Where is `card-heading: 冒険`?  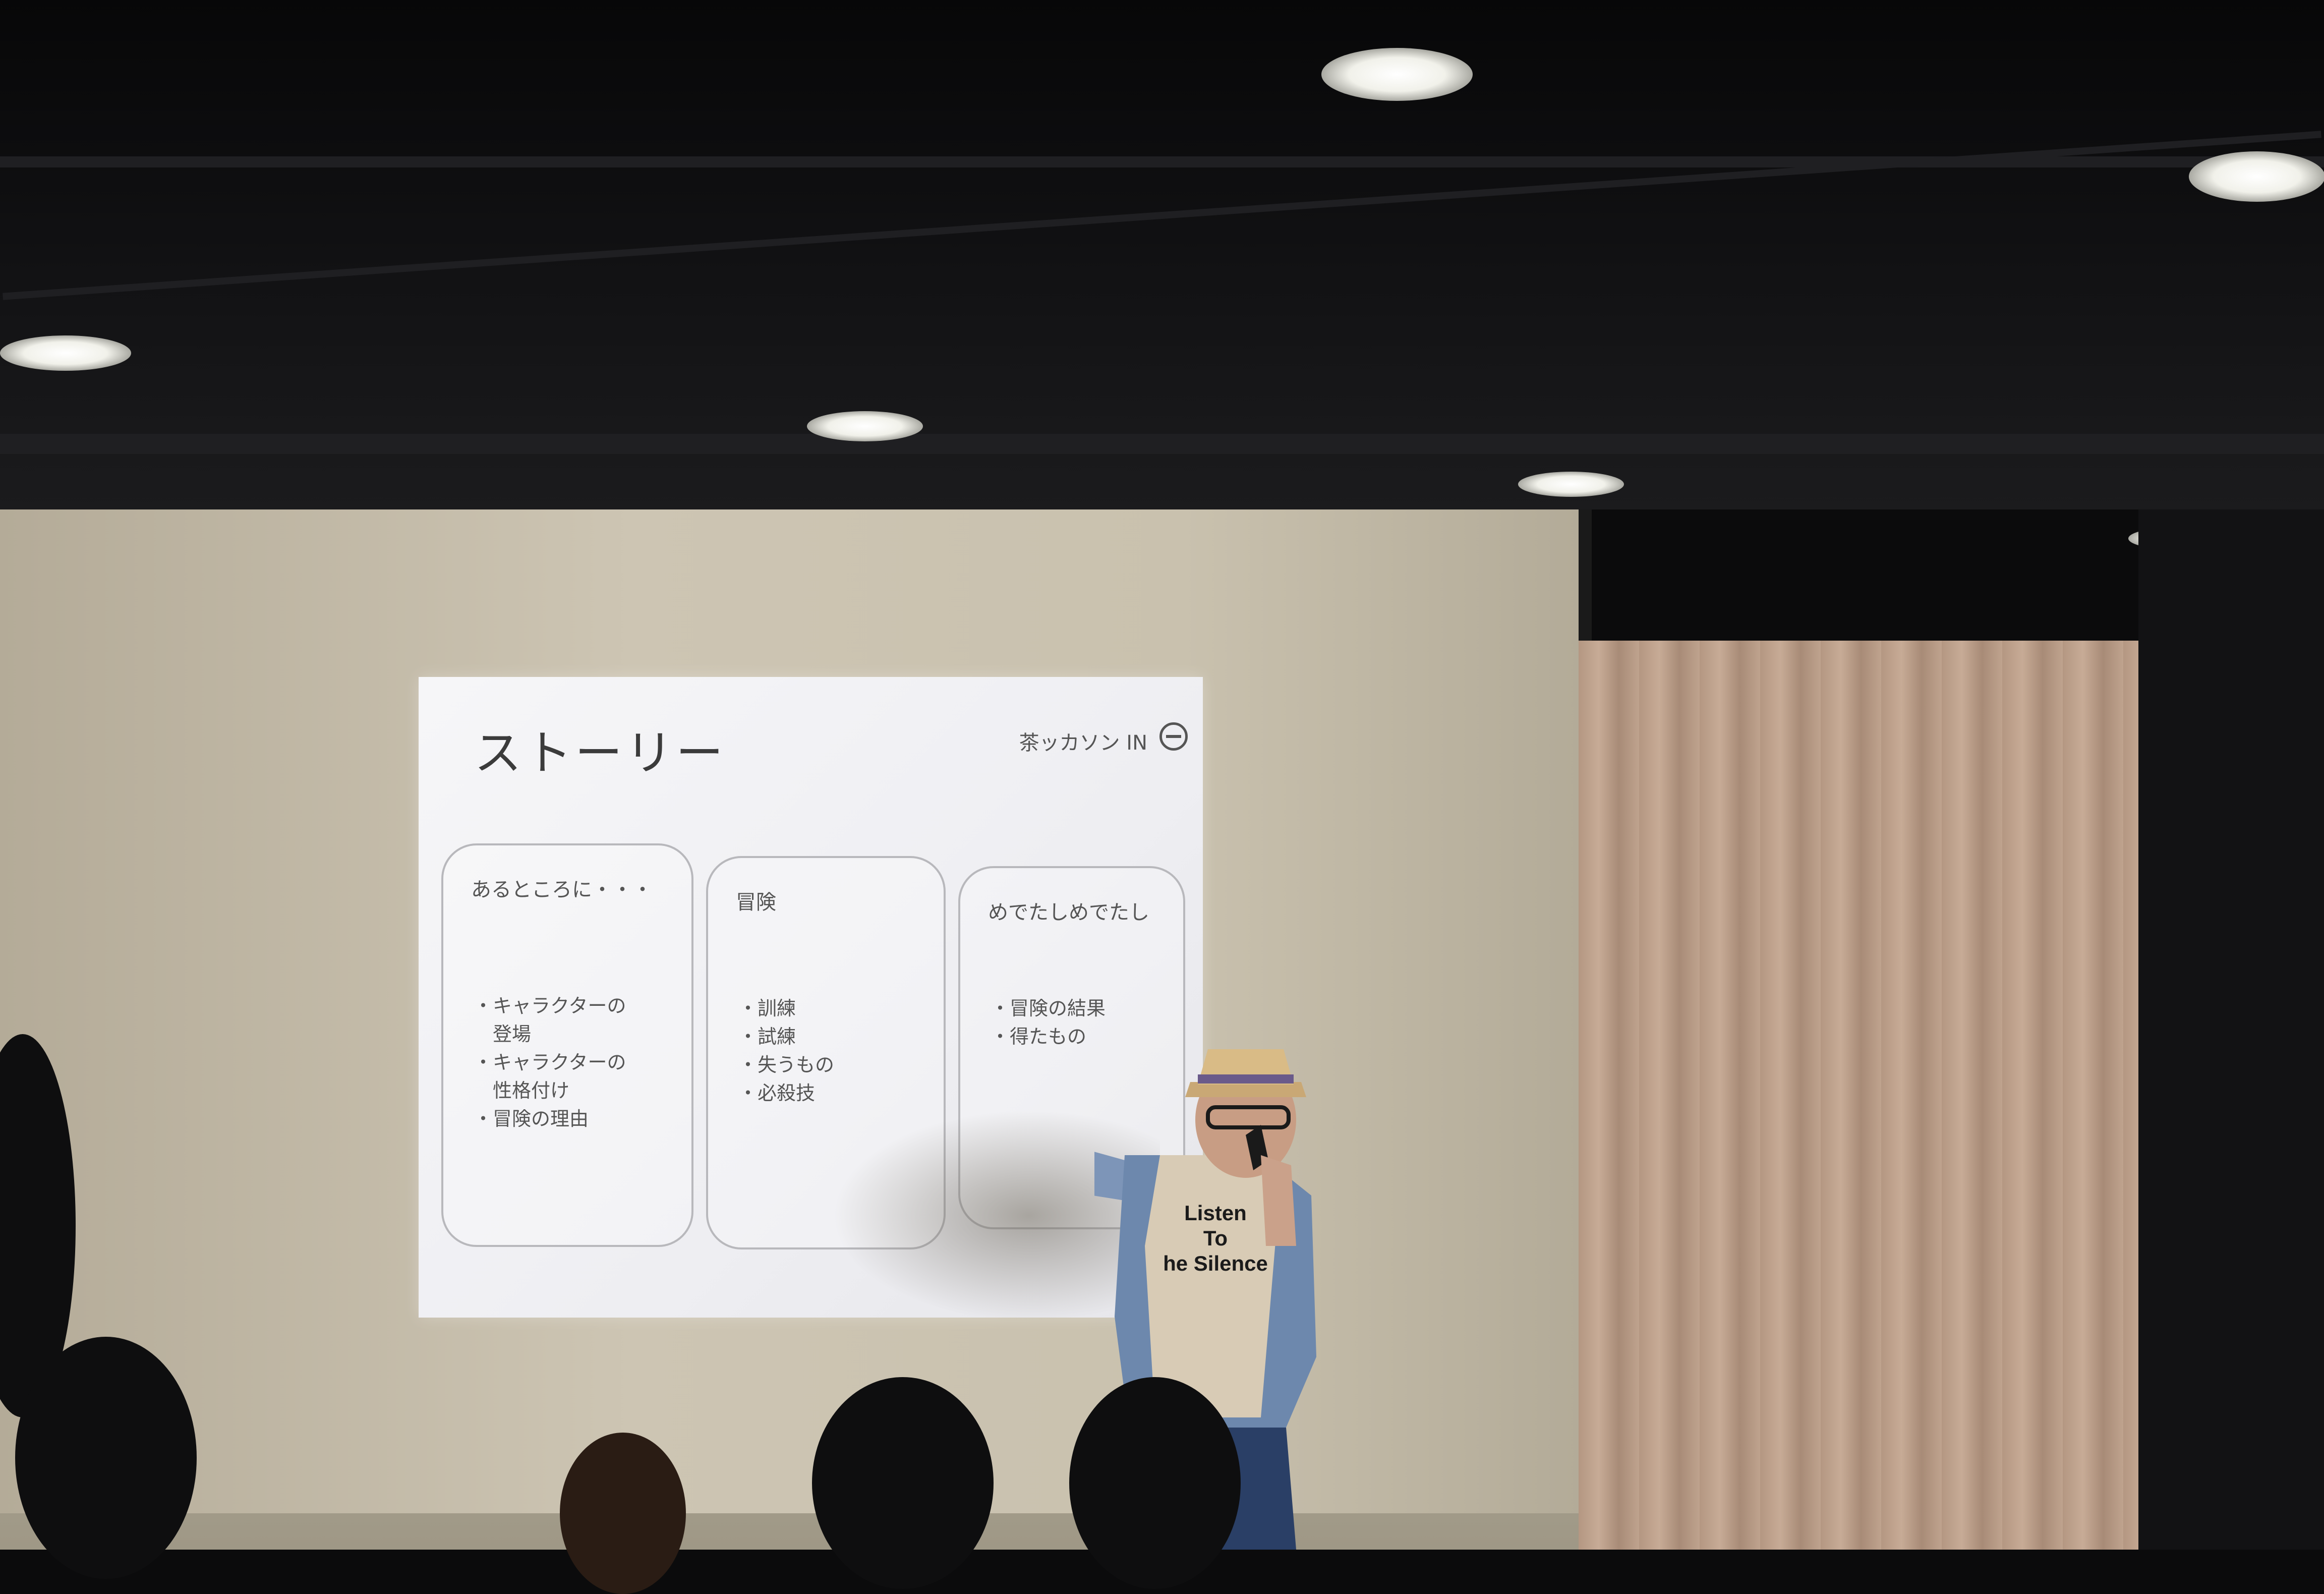
card-heading: 冒険 is located at coordinates (756, 903).